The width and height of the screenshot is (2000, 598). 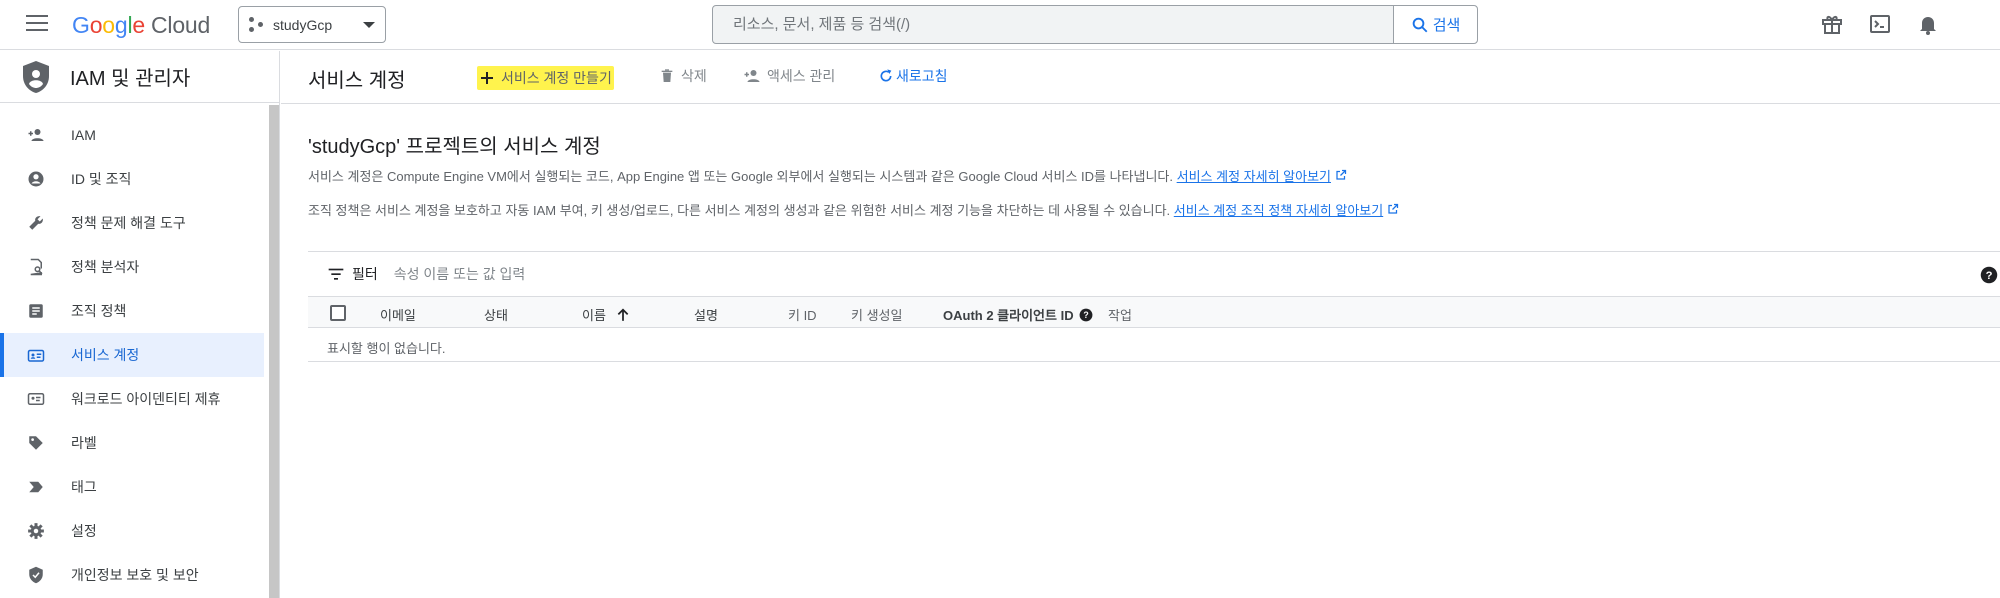 I want to click on create-service-account-button: 서비스 계정 만들기, so click(x=545, y=78).